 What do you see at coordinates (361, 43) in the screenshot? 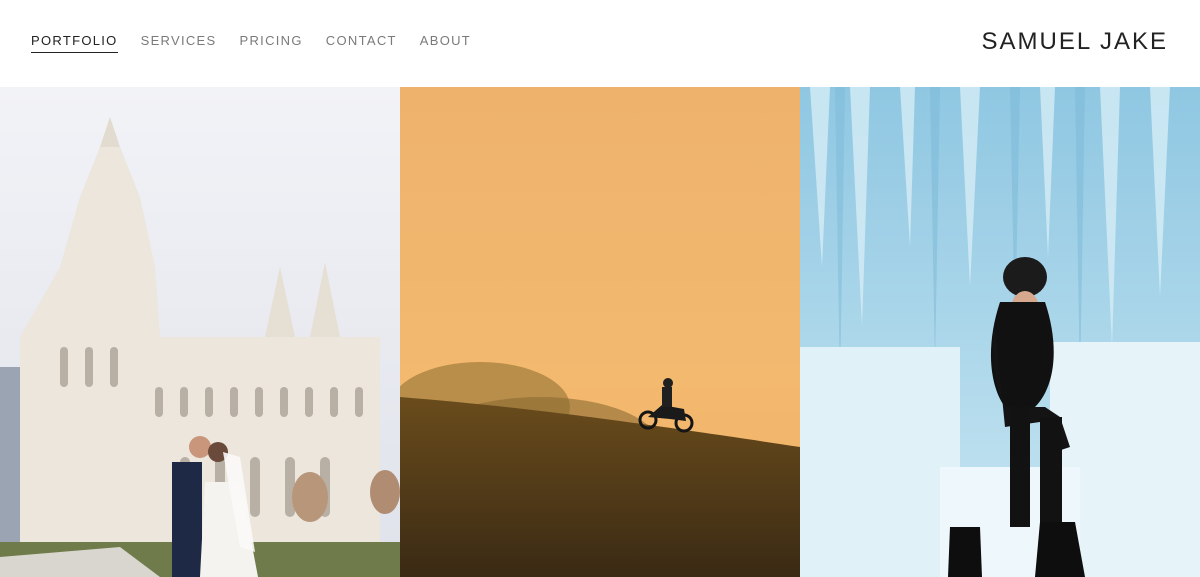
I see `nav-contact: CONTACT` at bounding box center [361, 43].